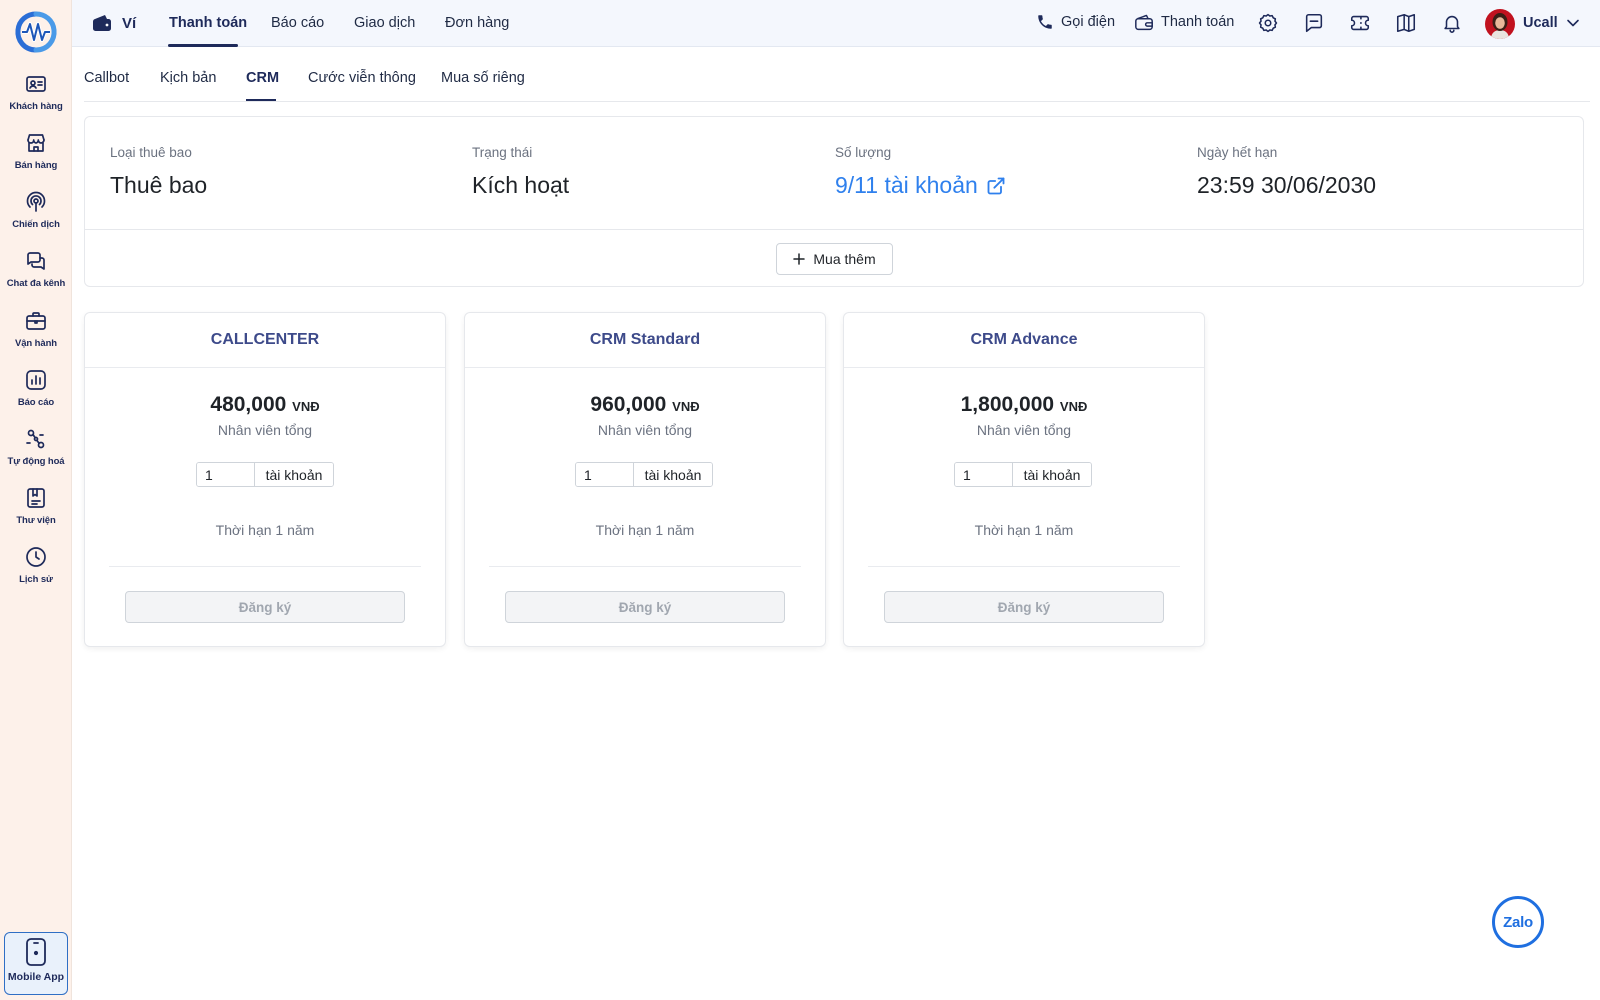  I want to click on plus-icon, so click(799, 259).